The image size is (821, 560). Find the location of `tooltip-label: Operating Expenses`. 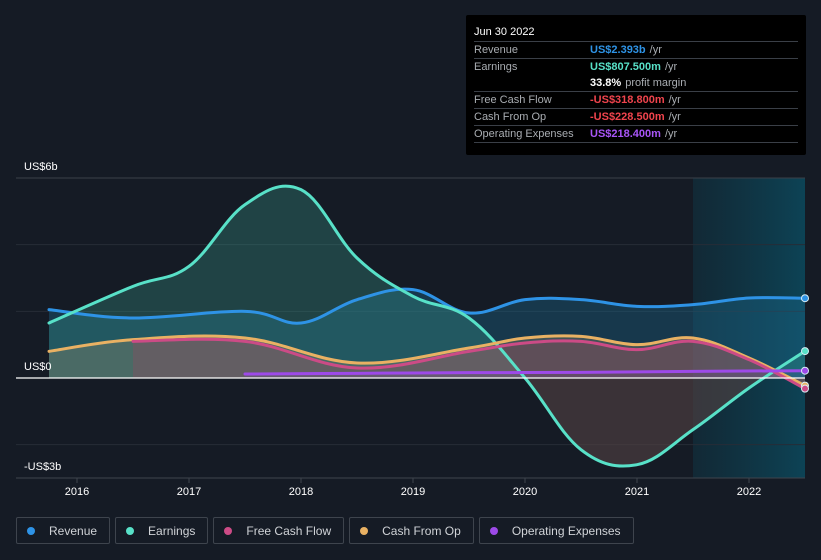

tooltip-label: Operating Expenses is located at coordinates (524, 134).